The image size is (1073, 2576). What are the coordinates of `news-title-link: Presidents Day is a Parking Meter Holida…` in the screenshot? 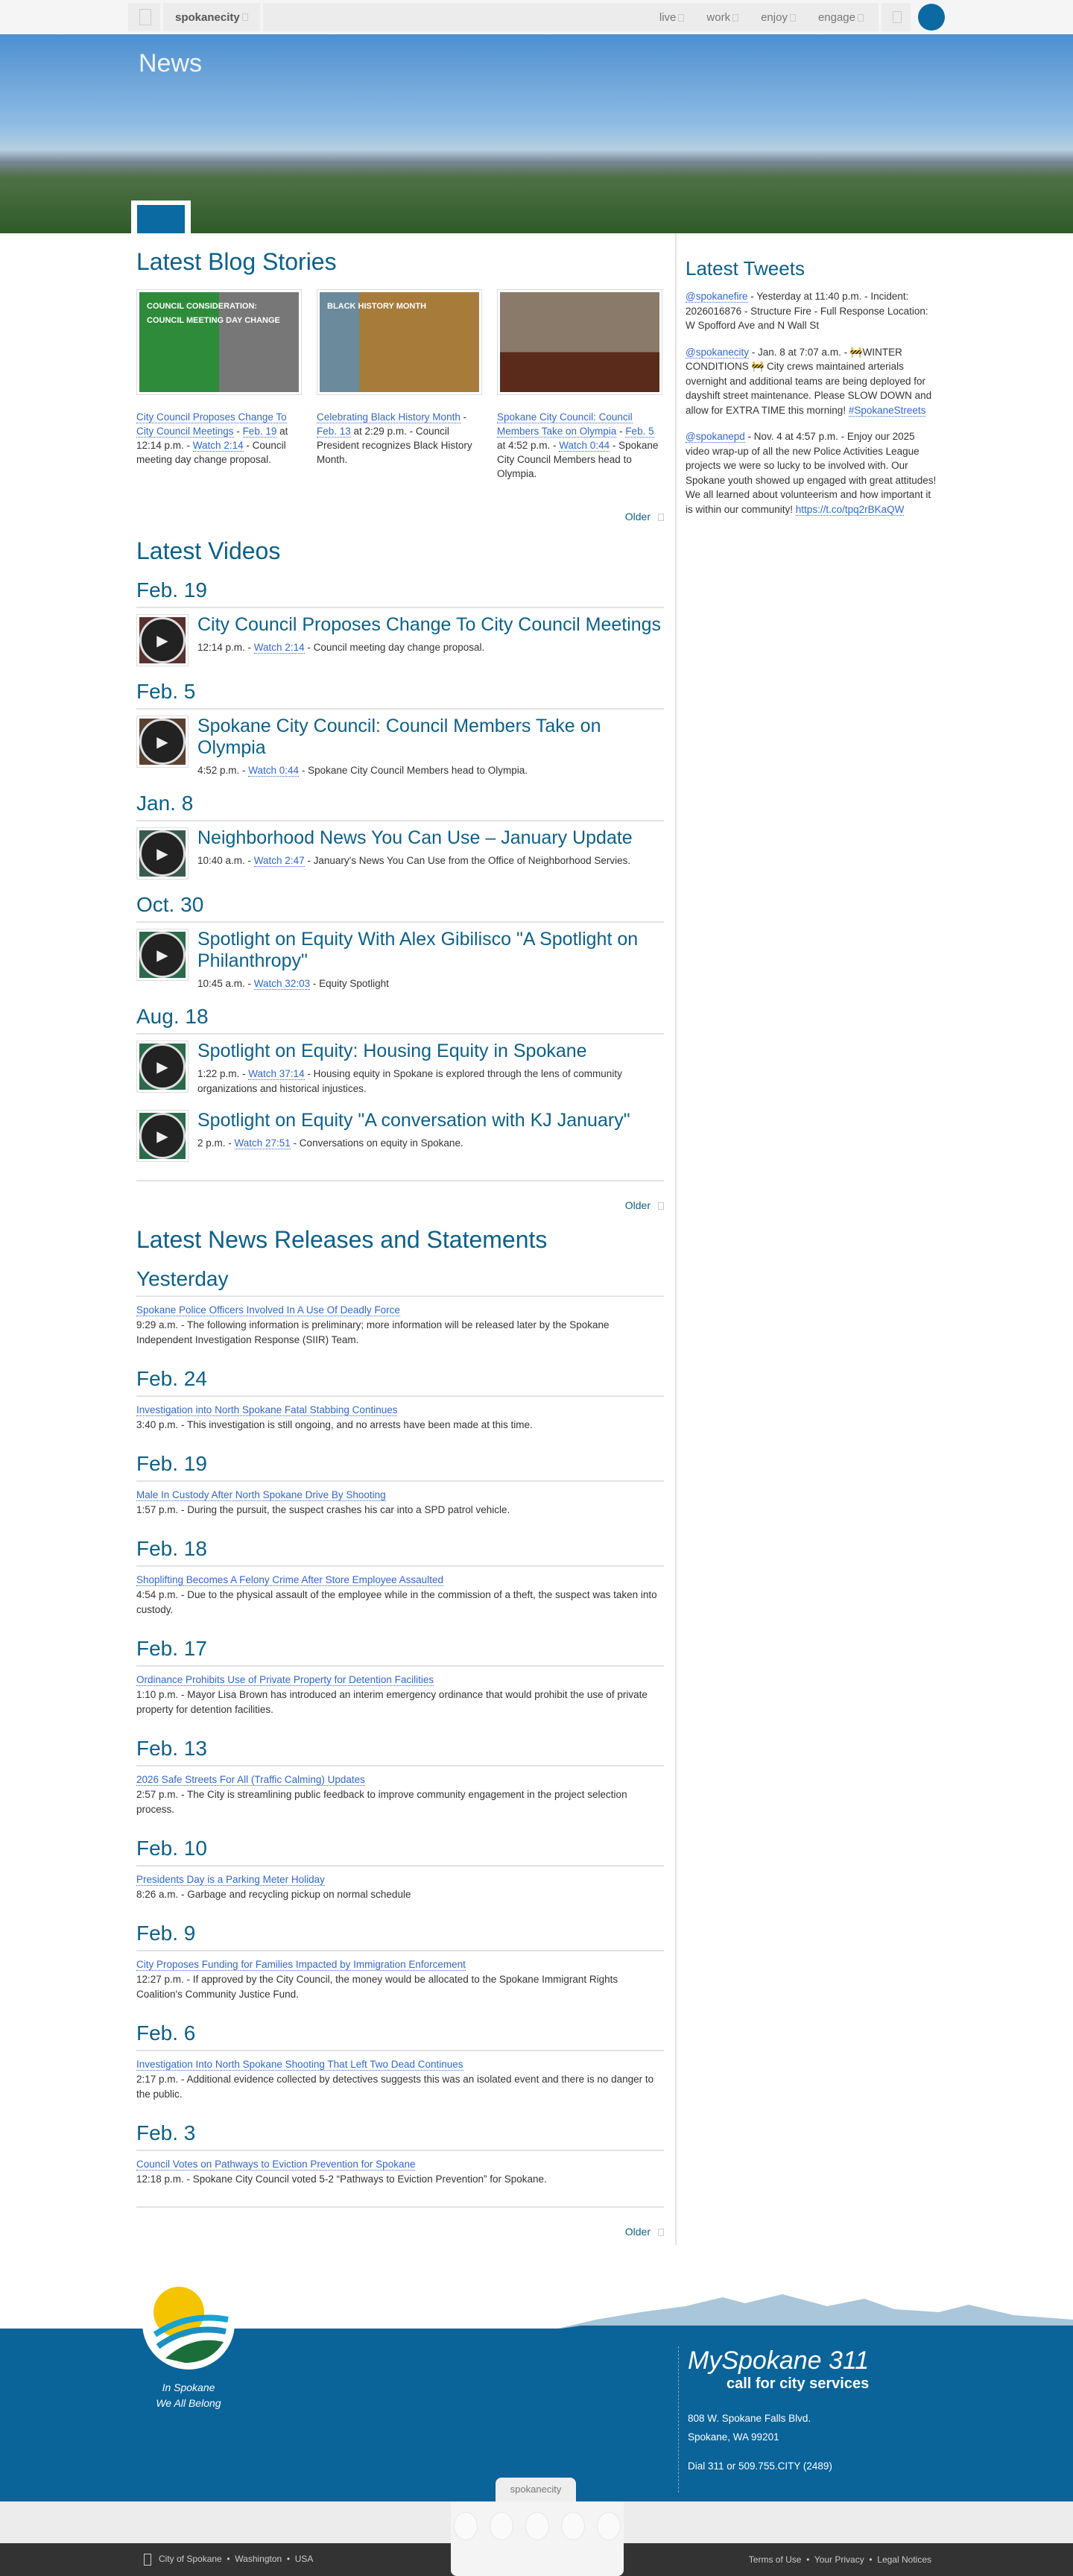 It's located at (230, 1880).